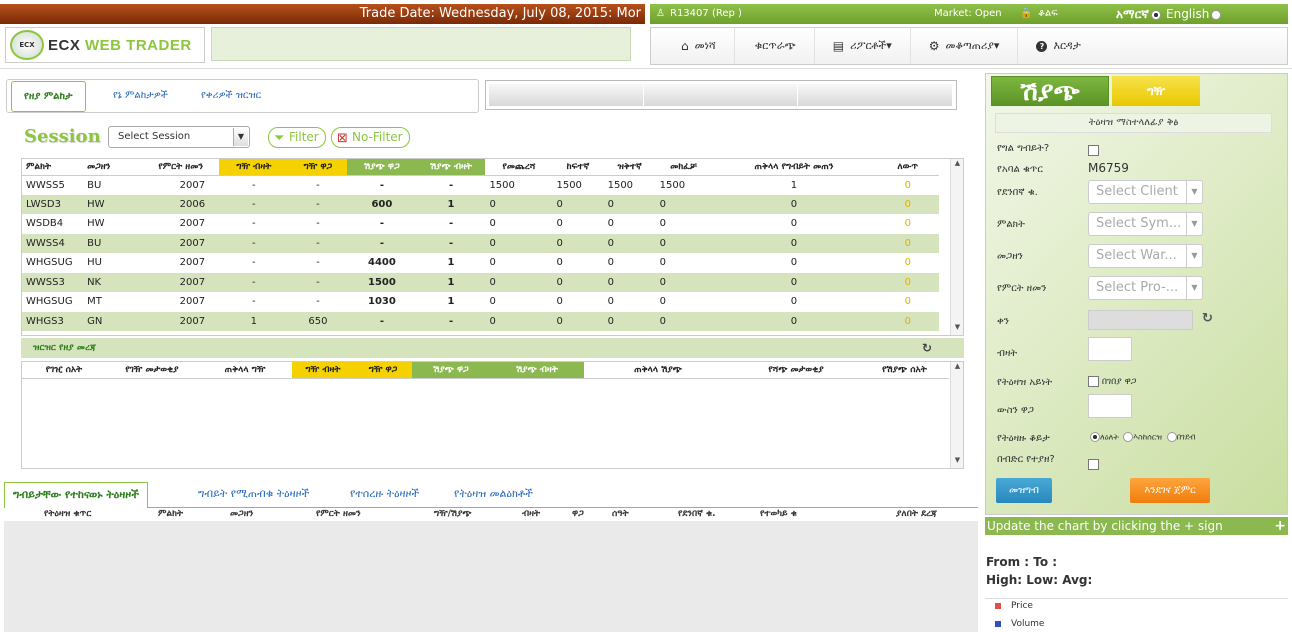 The width and height of the screenshot is (1292, 632). I want to click on table-row: WSDB4 HW 2007 - - - - 0 0 0 0 0 0, so click(480, 224).